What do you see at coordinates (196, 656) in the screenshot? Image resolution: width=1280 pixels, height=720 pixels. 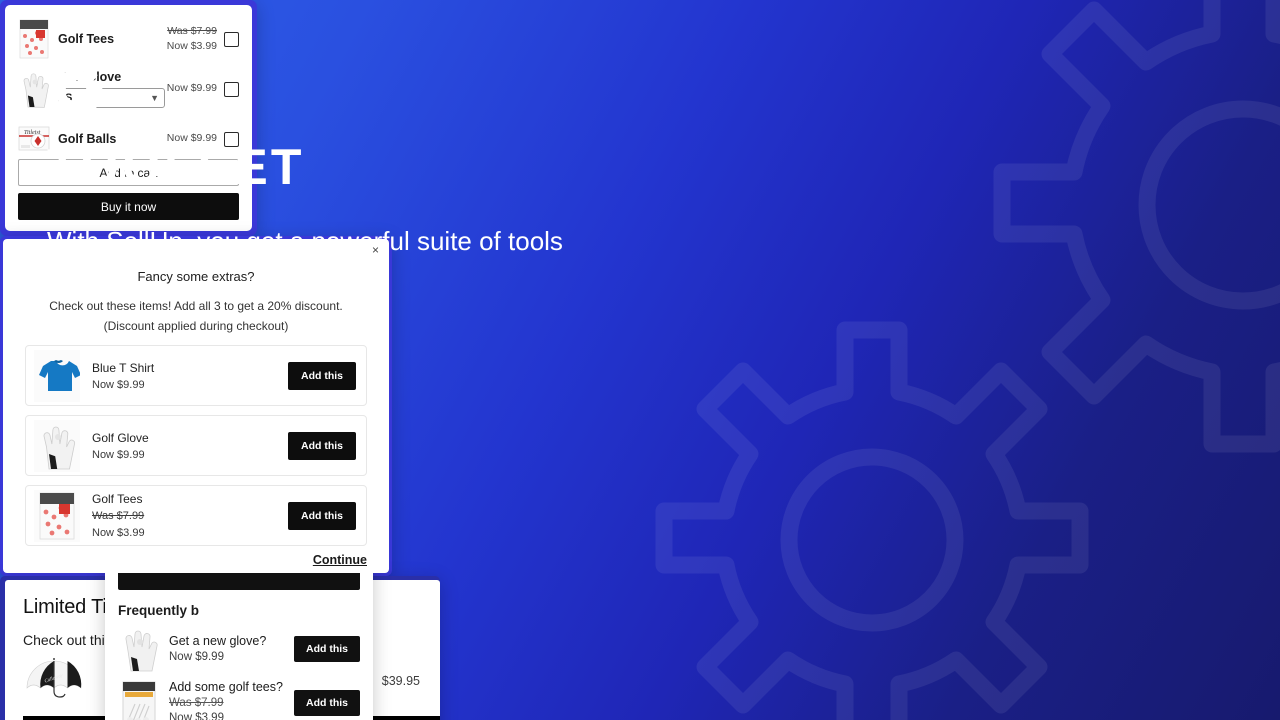 I see `fbt-item-now-price: Now $9.99` at bounding box center [196, 656].